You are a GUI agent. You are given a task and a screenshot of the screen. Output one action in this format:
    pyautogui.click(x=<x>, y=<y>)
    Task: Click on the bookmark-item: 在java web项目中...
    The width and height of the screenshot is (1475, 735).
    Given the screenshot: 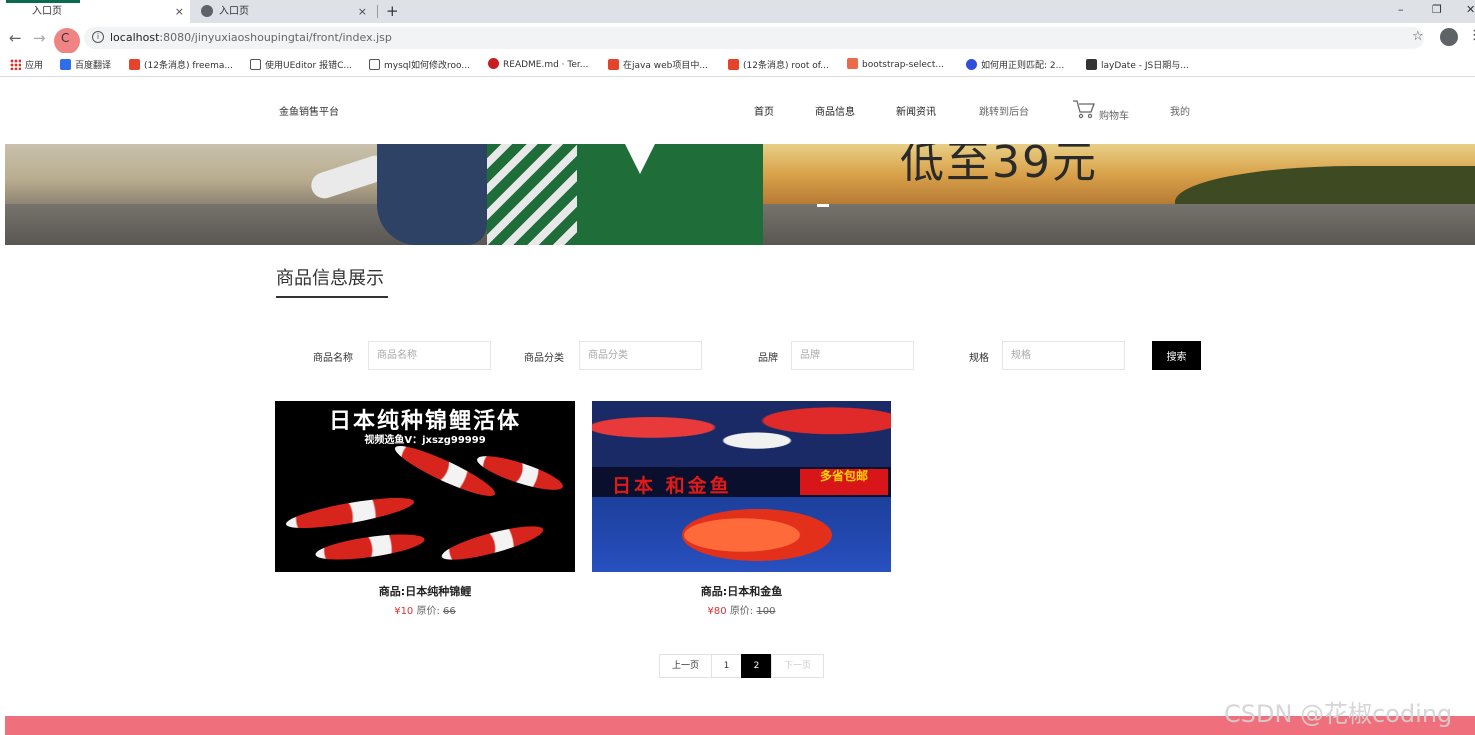 What is the action you would take?
    pyautogui.click(x=658, y=64)
    